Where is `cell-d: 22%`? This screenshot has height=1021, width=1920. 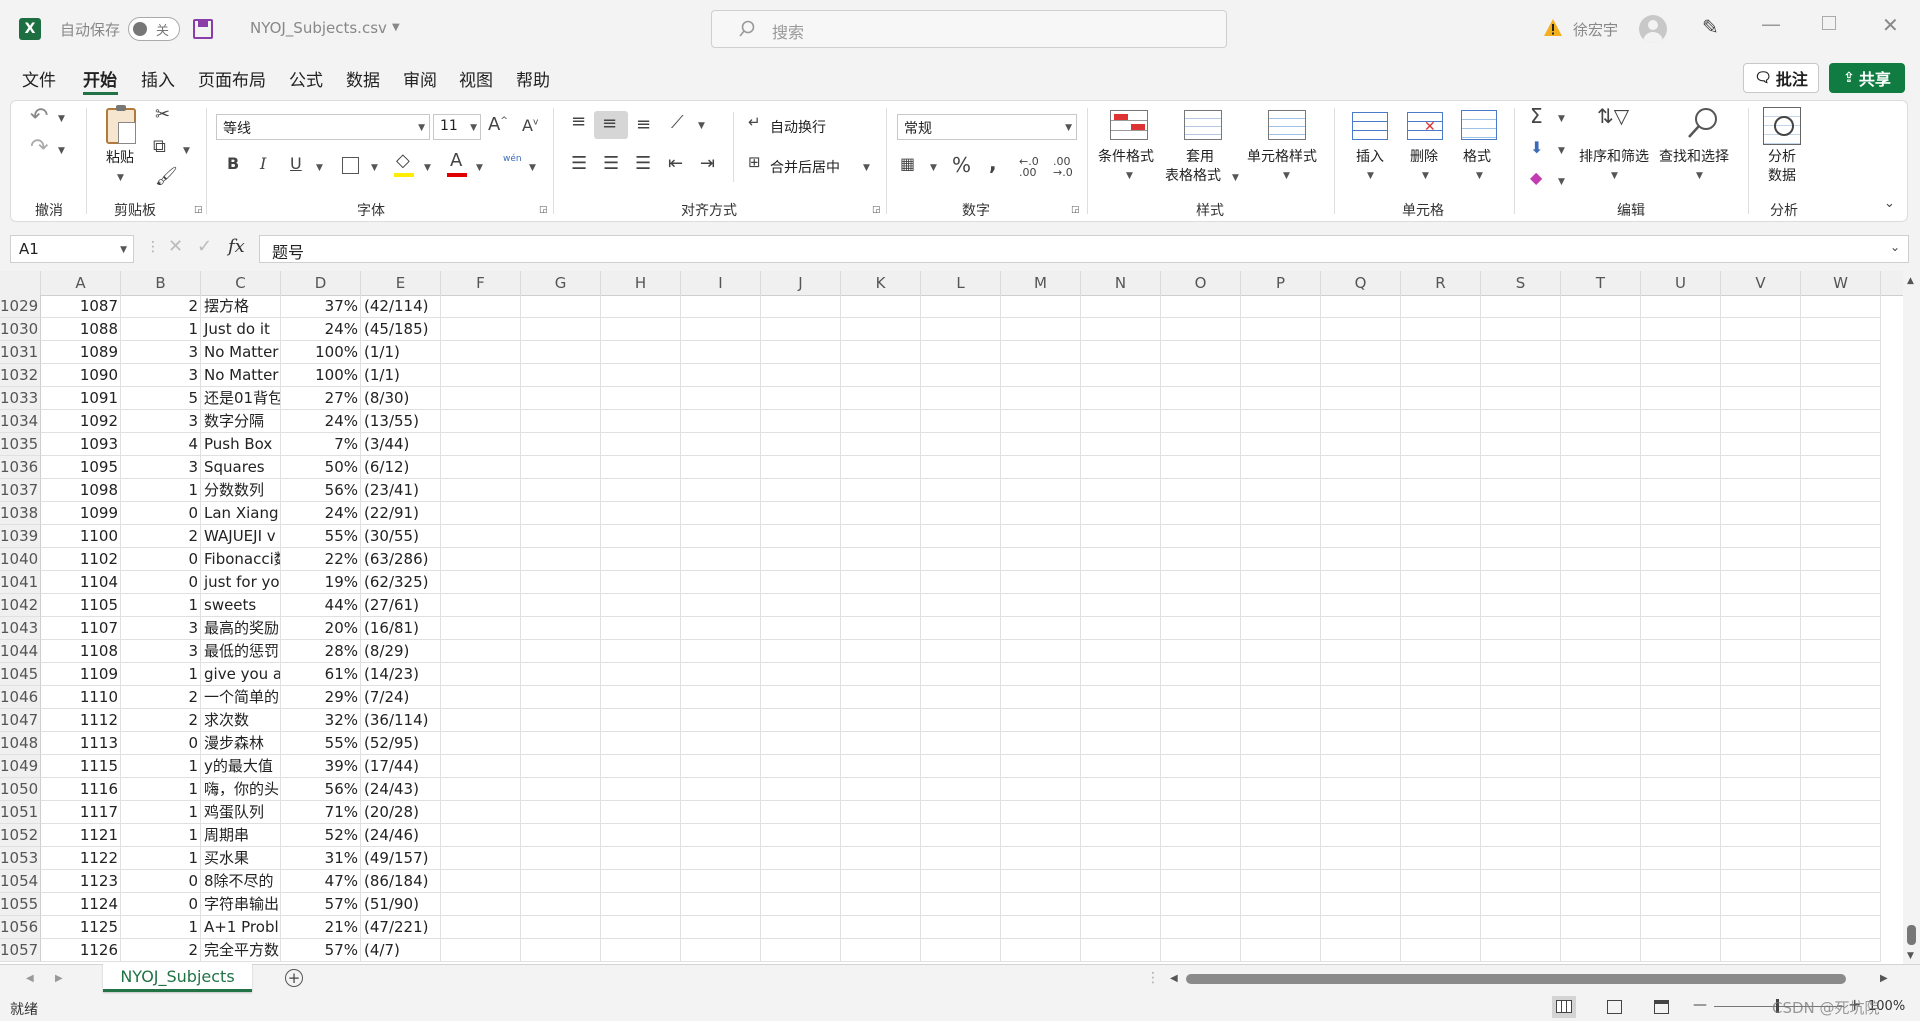
cell-d: 22% is located at coordinates (321, 559).